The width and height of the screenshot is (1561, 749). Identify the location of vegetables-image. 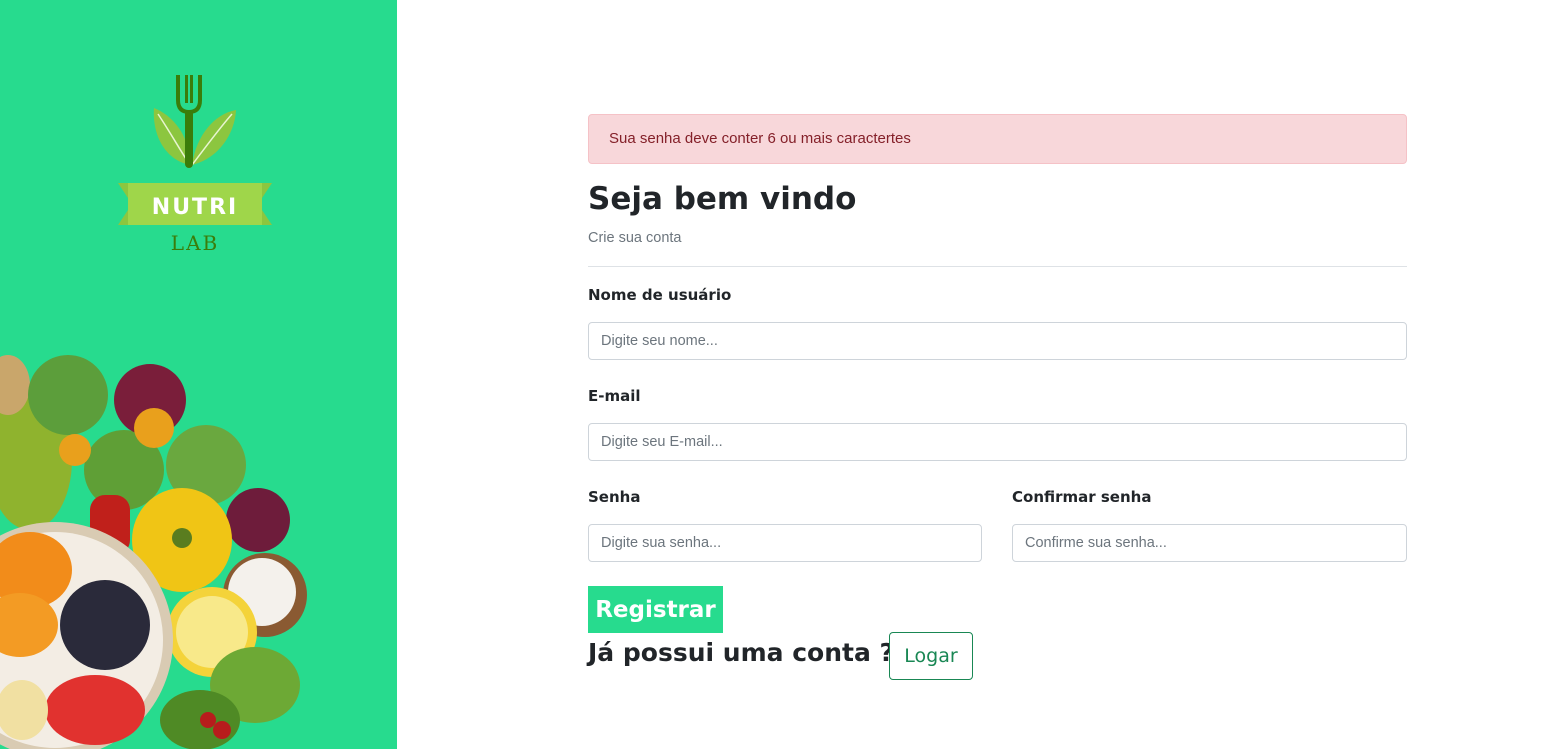
(153, 552).